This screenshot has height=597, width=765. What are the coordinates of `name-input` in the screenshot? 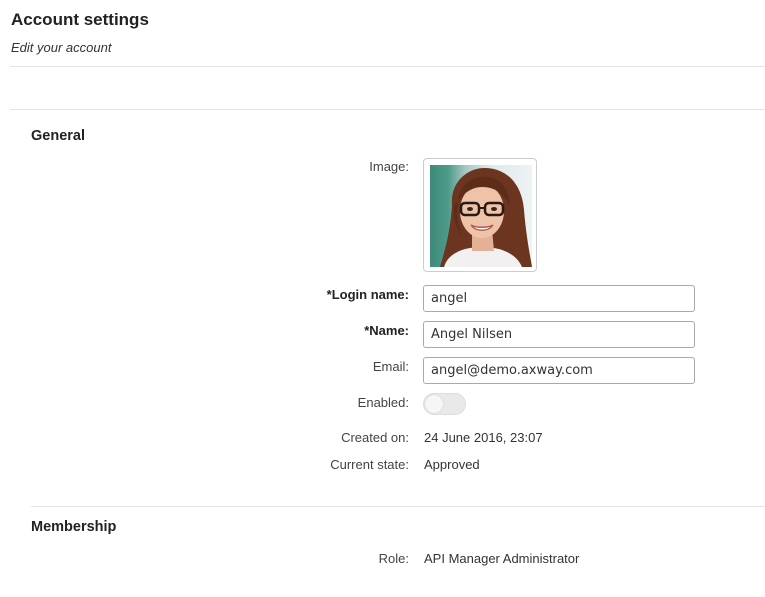 It's located at (559, 334).